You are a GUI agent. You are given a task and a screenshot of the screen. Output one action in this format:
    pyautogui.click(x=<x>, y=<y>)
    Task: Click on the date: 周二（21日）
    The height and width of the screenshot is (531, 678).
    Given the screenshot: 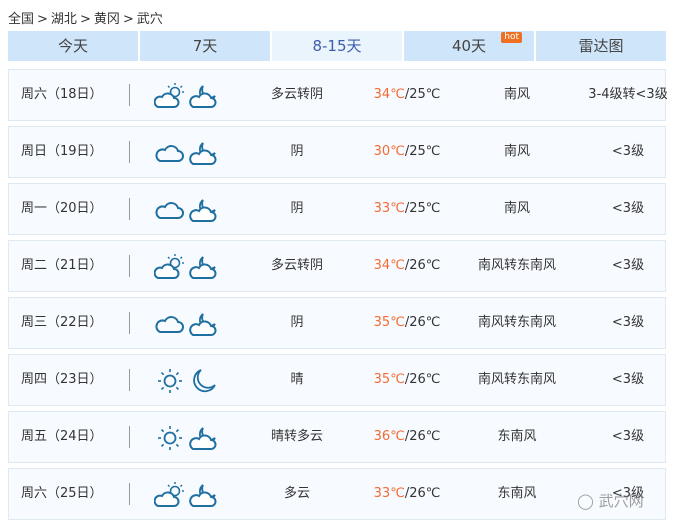 What is the action you would take?
    pyautogui.click(x=62, y=265)
    